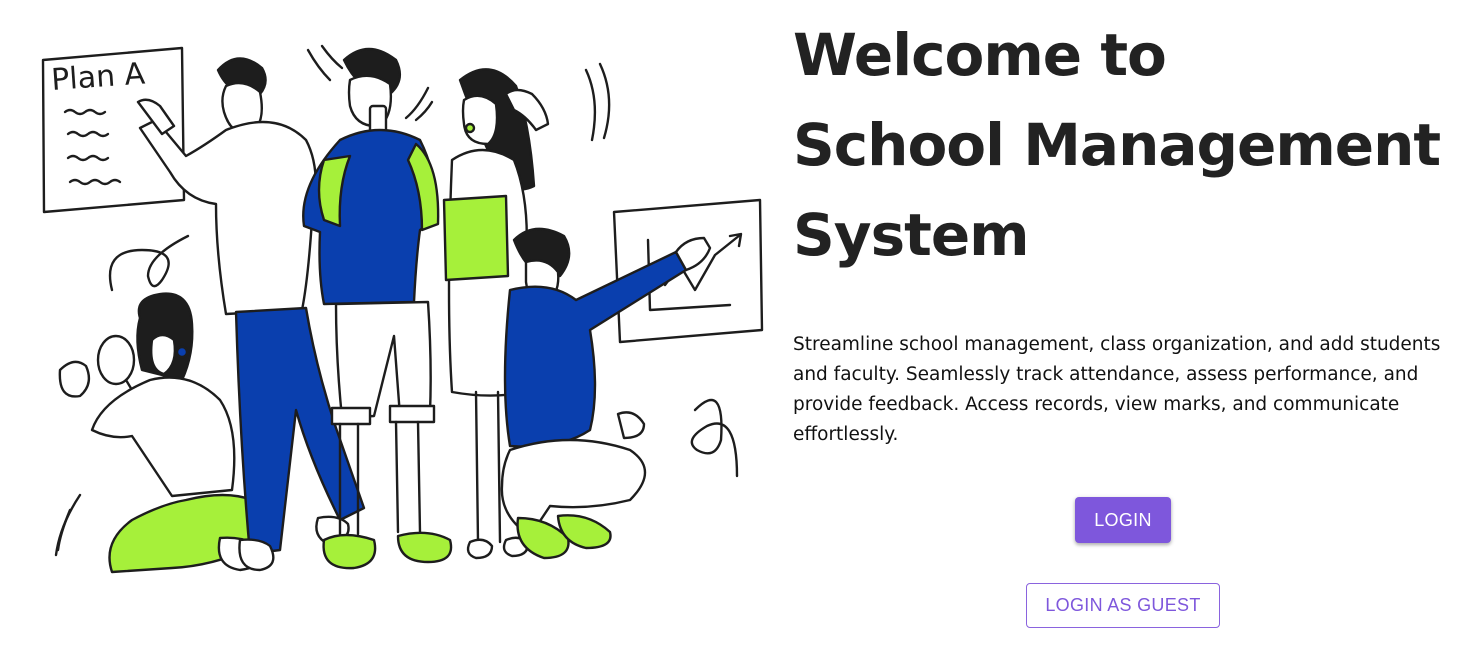 Image resolution: width=1468 pixels, height=655 pixels. What do you see at coordinates (1123, 605) in the screenshot?
I see `login-as-guest-button: LOGIN AS GUEST` at bounding box center [1123, 605].